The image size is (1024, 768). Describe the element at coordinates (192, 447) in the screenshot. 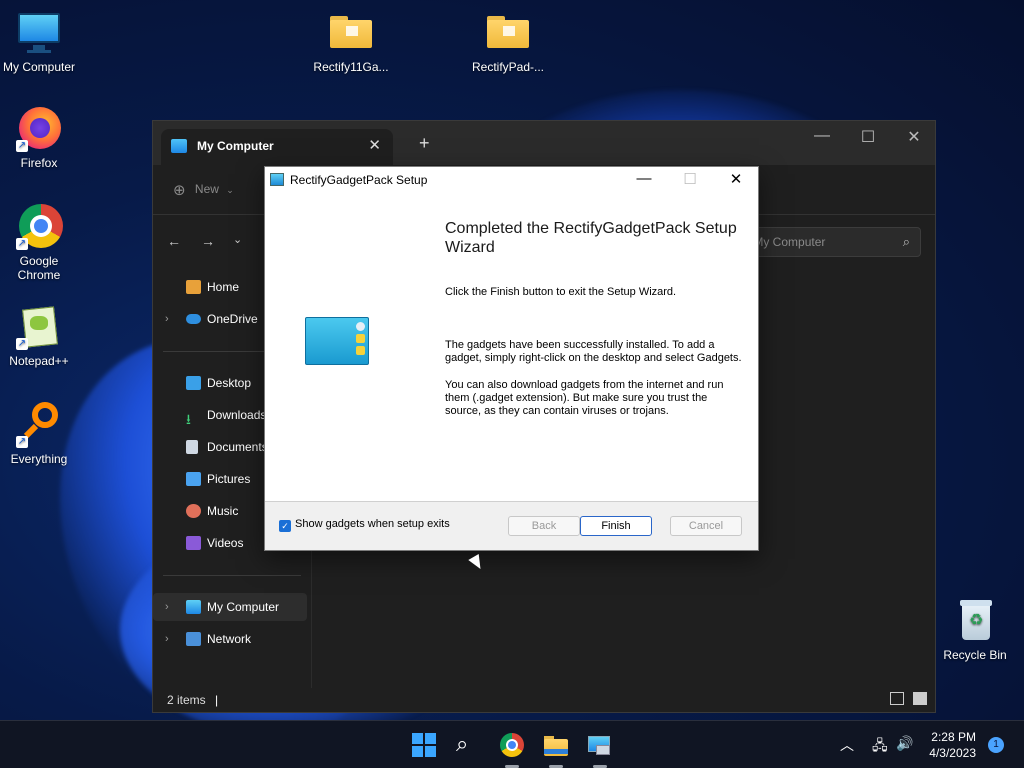

I see `document-icon` at that location.